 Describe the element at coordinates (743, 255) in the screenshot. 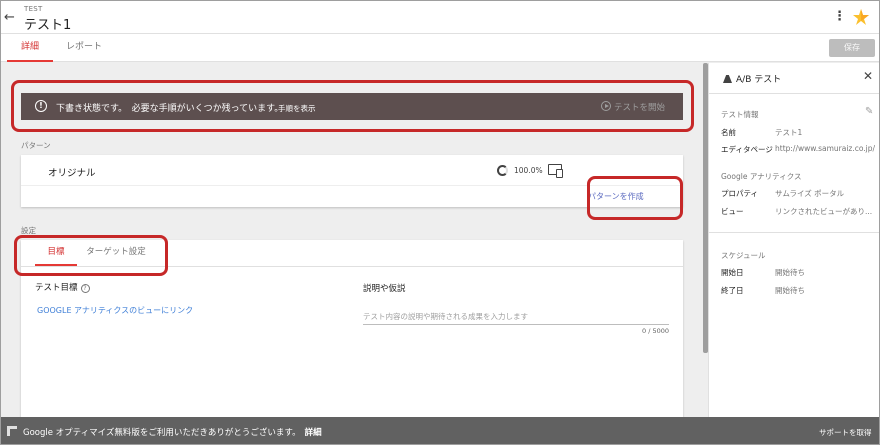

I see `schedule-label: スケジュール` at that location.